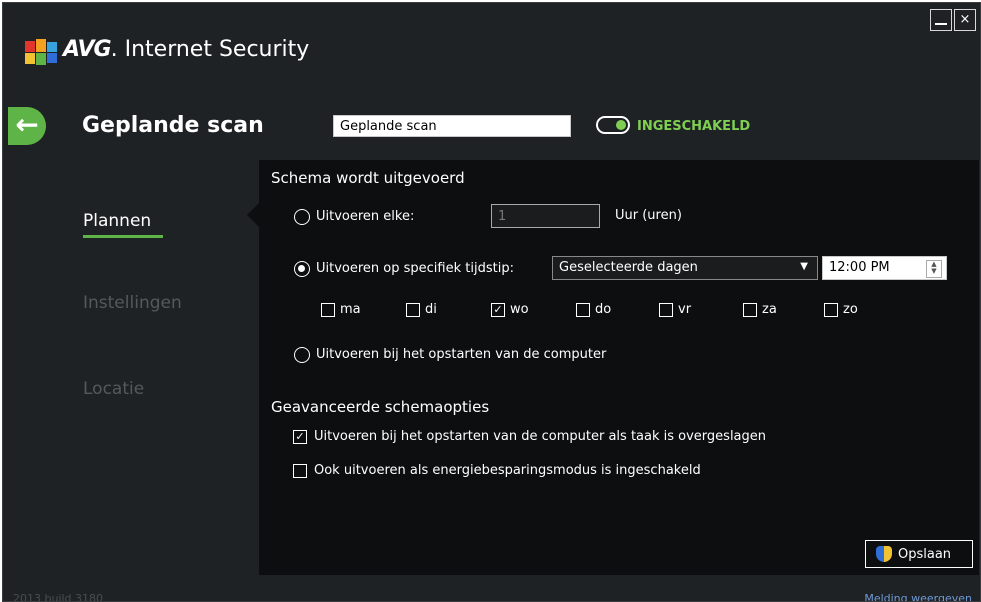 This screenshot has height=602, width=981. Describe the element at coordinates (603, 309) in the screenshot. I see `day-label-do: do` at that location.